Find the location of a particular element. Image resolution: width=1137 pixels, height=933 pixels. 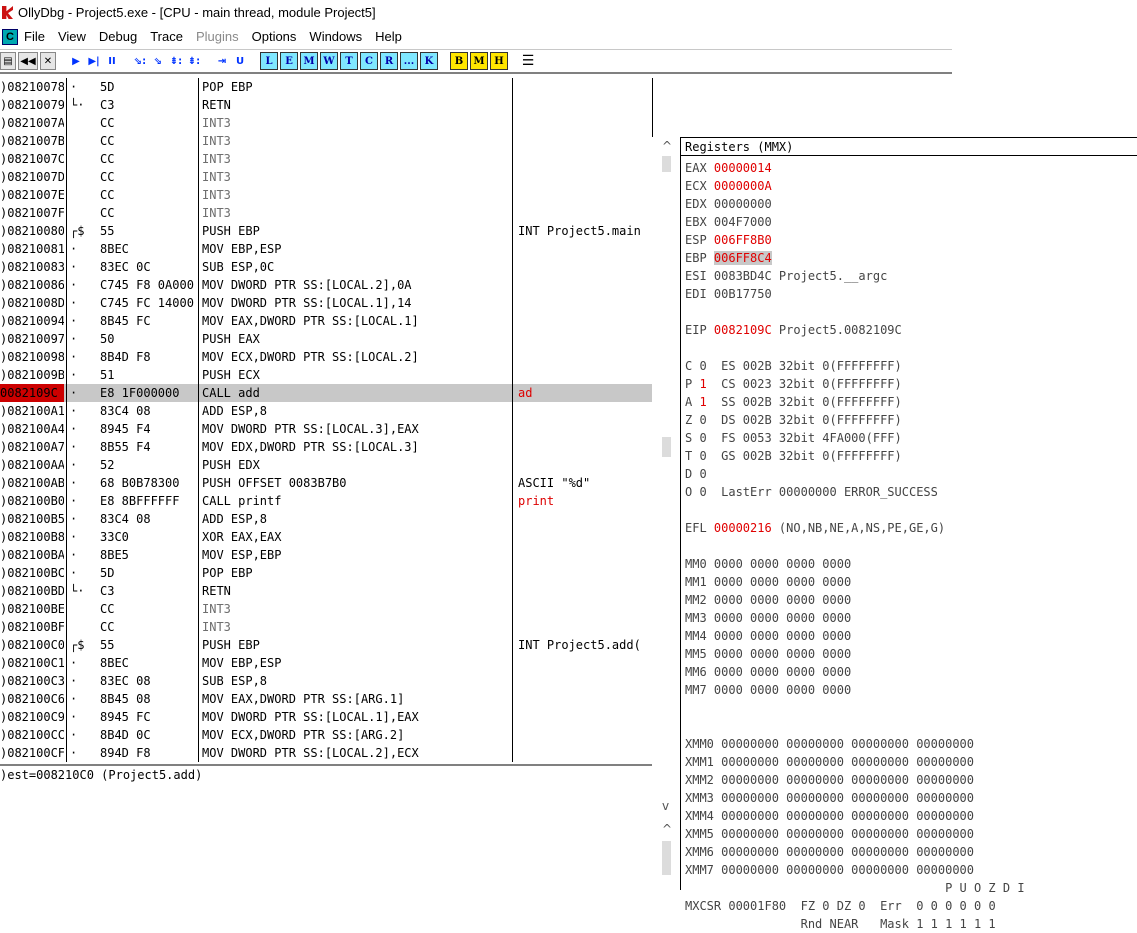

execute-till-return-icon: ⇥ is located at coordinates (222, 61).